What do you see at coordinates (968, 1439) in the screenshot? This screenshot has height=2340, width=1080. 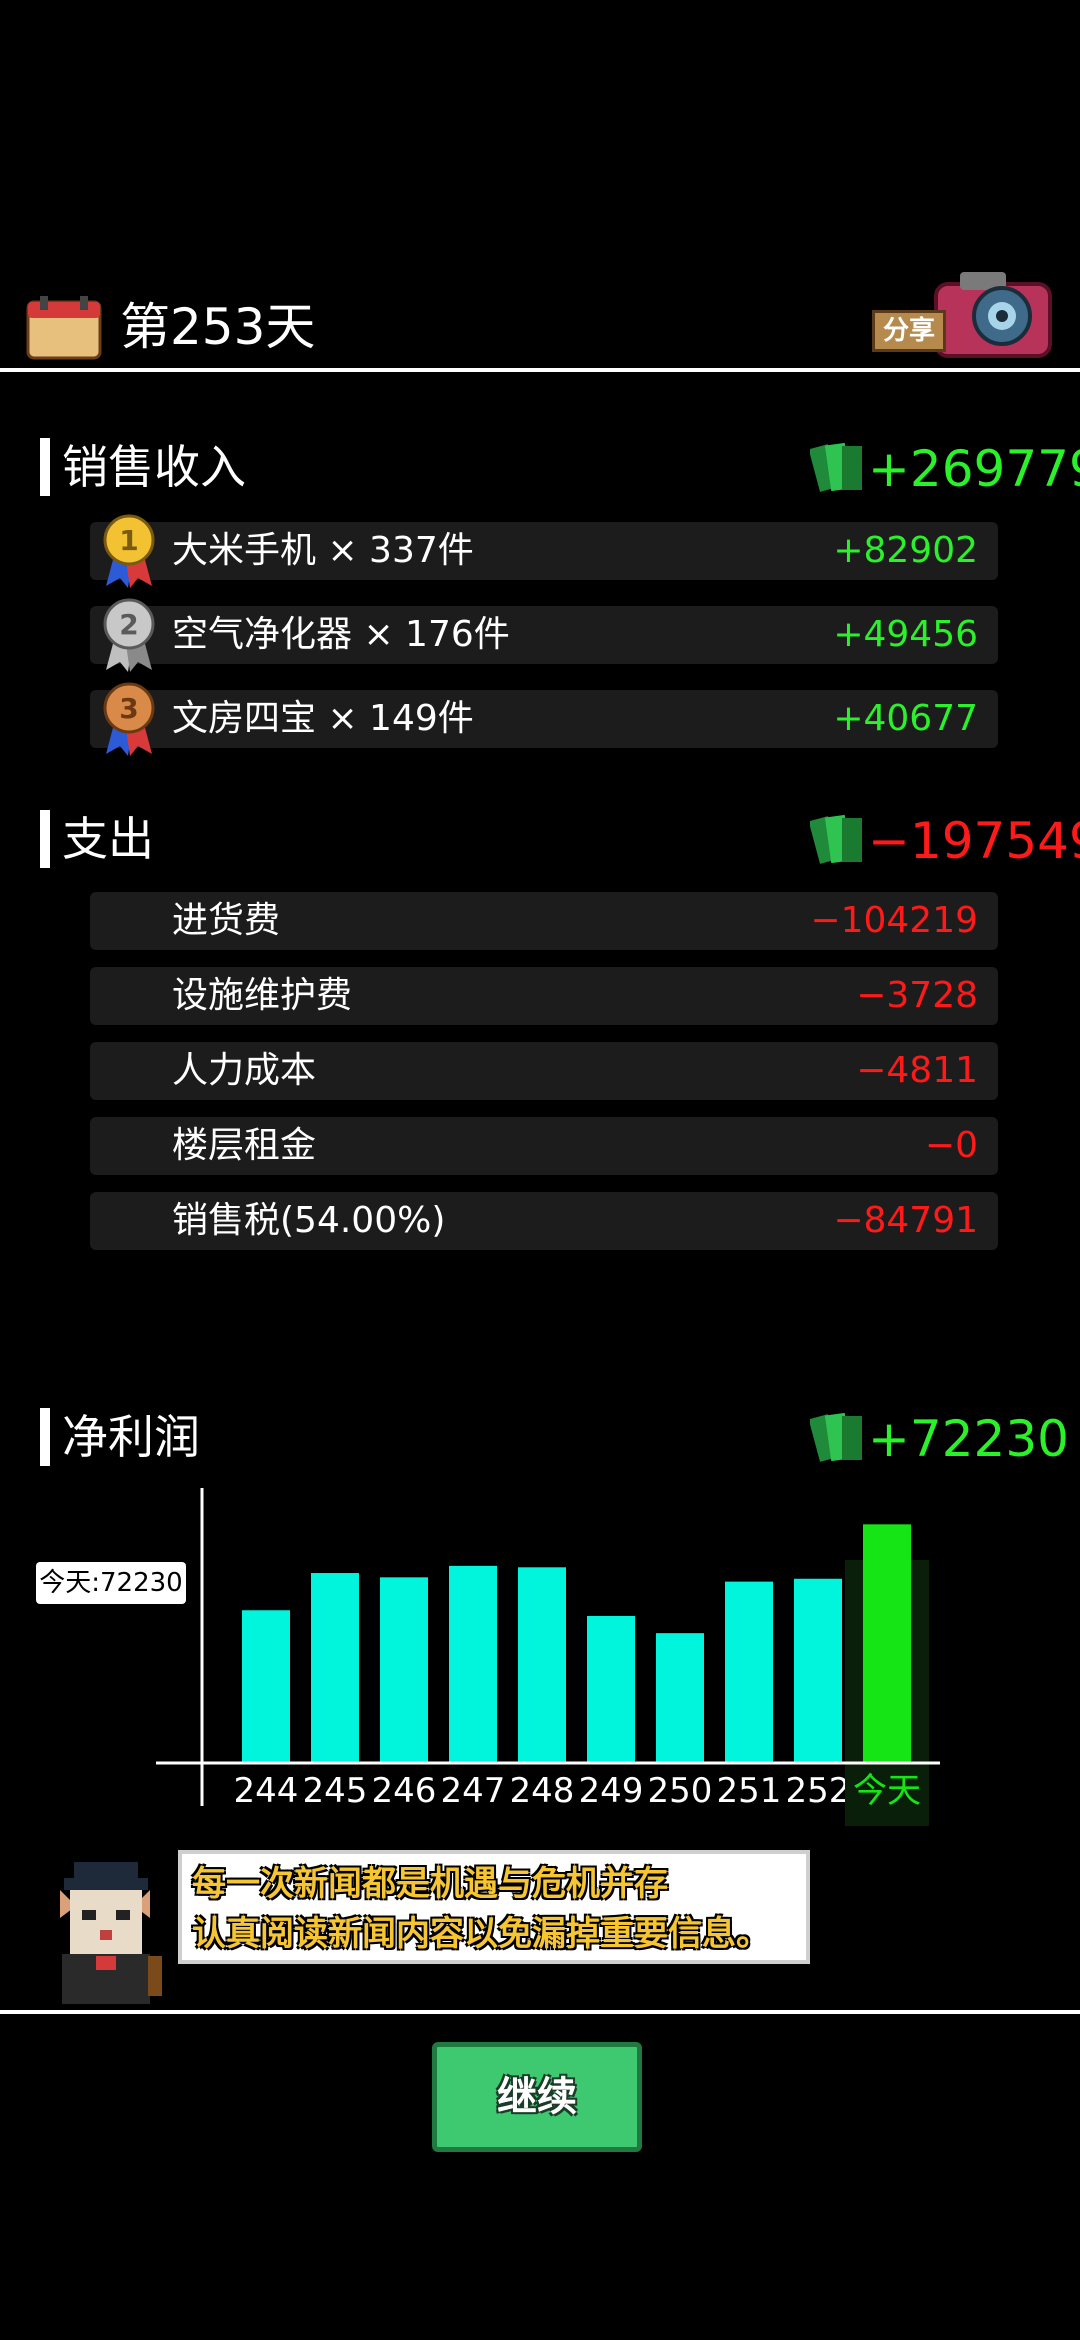 I see `profit-total: +72230` at bounding box center [968, 1439].